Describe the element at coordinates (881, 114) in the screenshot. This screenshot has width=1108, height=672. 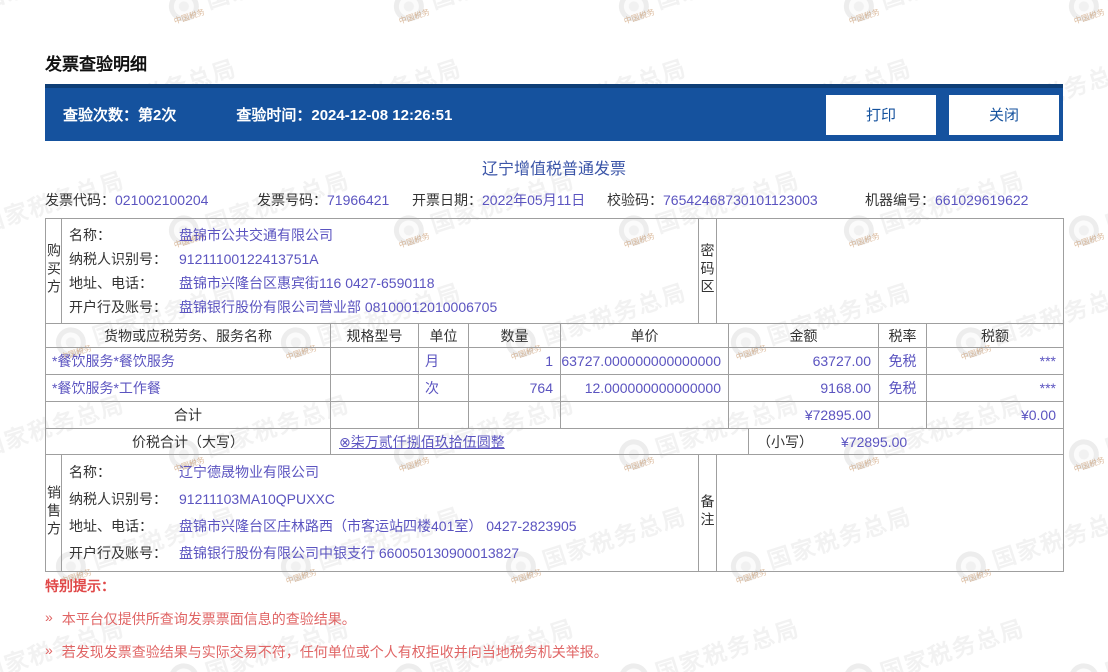
I see `print-button: 打印` at that location.